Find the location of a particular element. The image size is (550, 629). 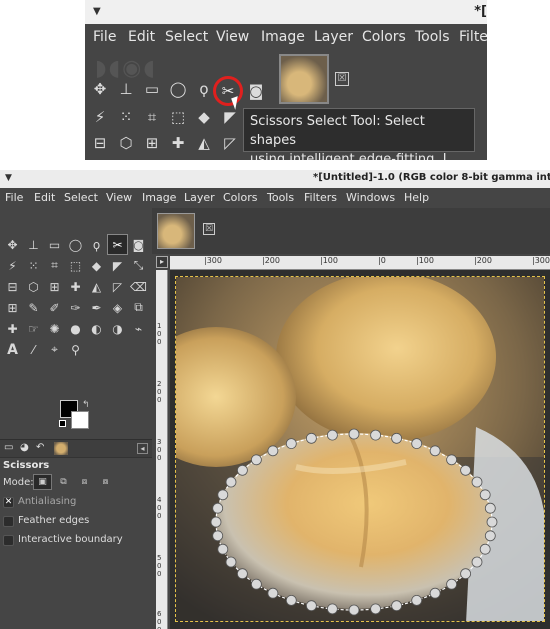

bucket-fill-icon: ◭ is located at coordinates (204, 143).